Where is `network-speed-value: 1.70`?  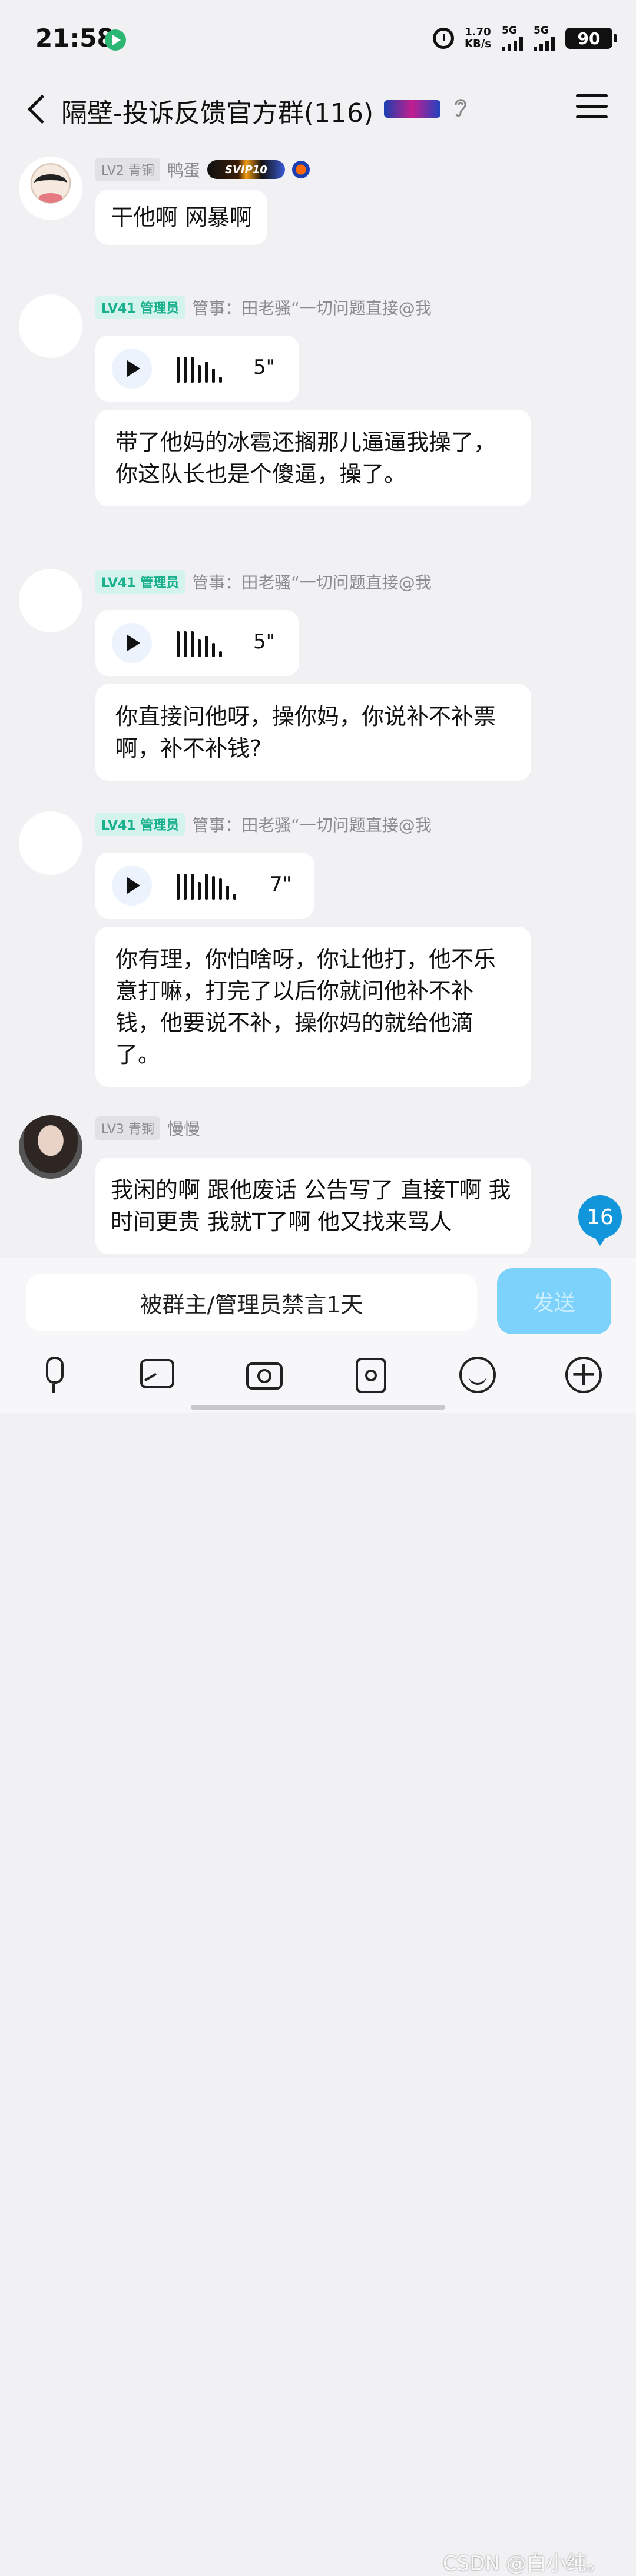 network-speed-value: 1.70 is located at coordinates (478, 32).